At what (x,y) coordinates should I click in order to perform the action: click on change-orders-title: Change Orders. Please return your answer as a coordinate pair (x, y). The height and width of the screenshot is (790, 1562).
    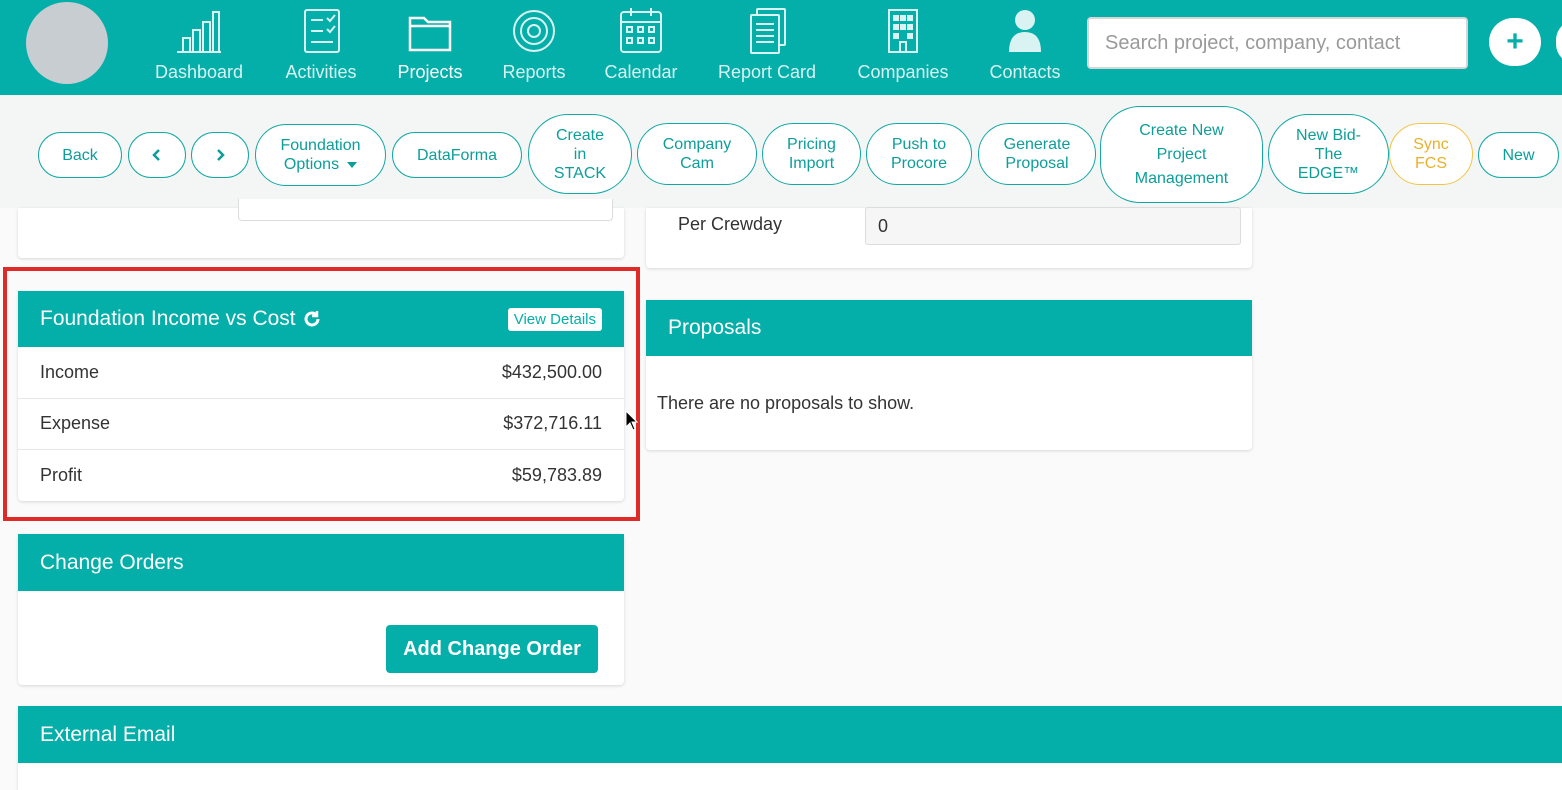
    Looking at the image, I should click on (112, 562).